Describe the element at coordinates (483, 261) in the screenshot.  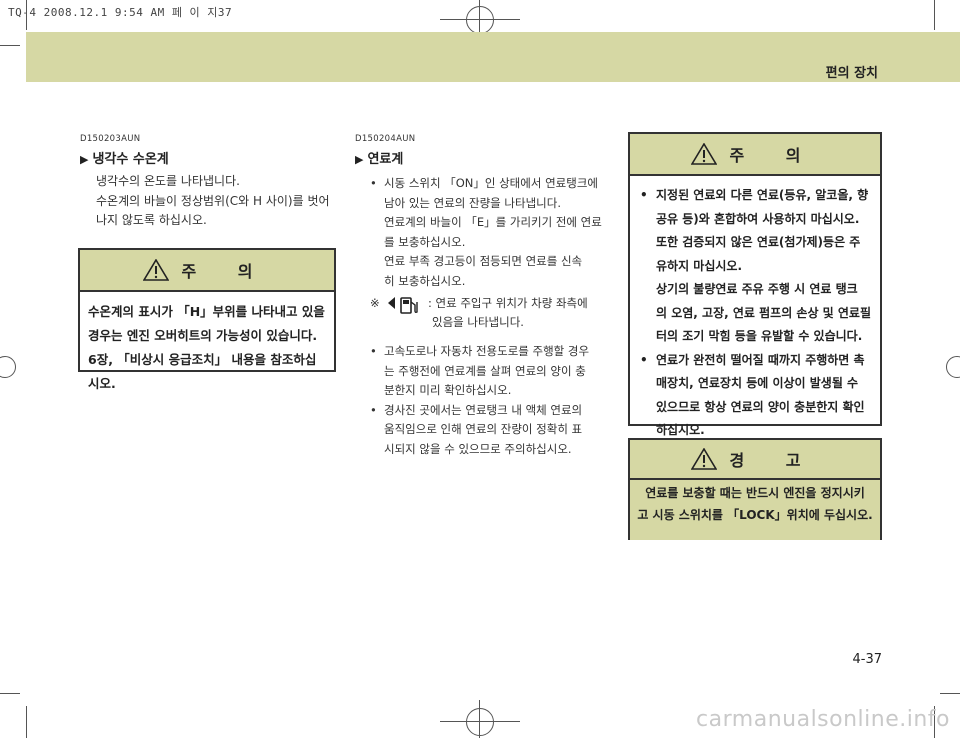
I see `list-line: 연료 부족 경고등이 점등되면 연료를 신속` at that location.